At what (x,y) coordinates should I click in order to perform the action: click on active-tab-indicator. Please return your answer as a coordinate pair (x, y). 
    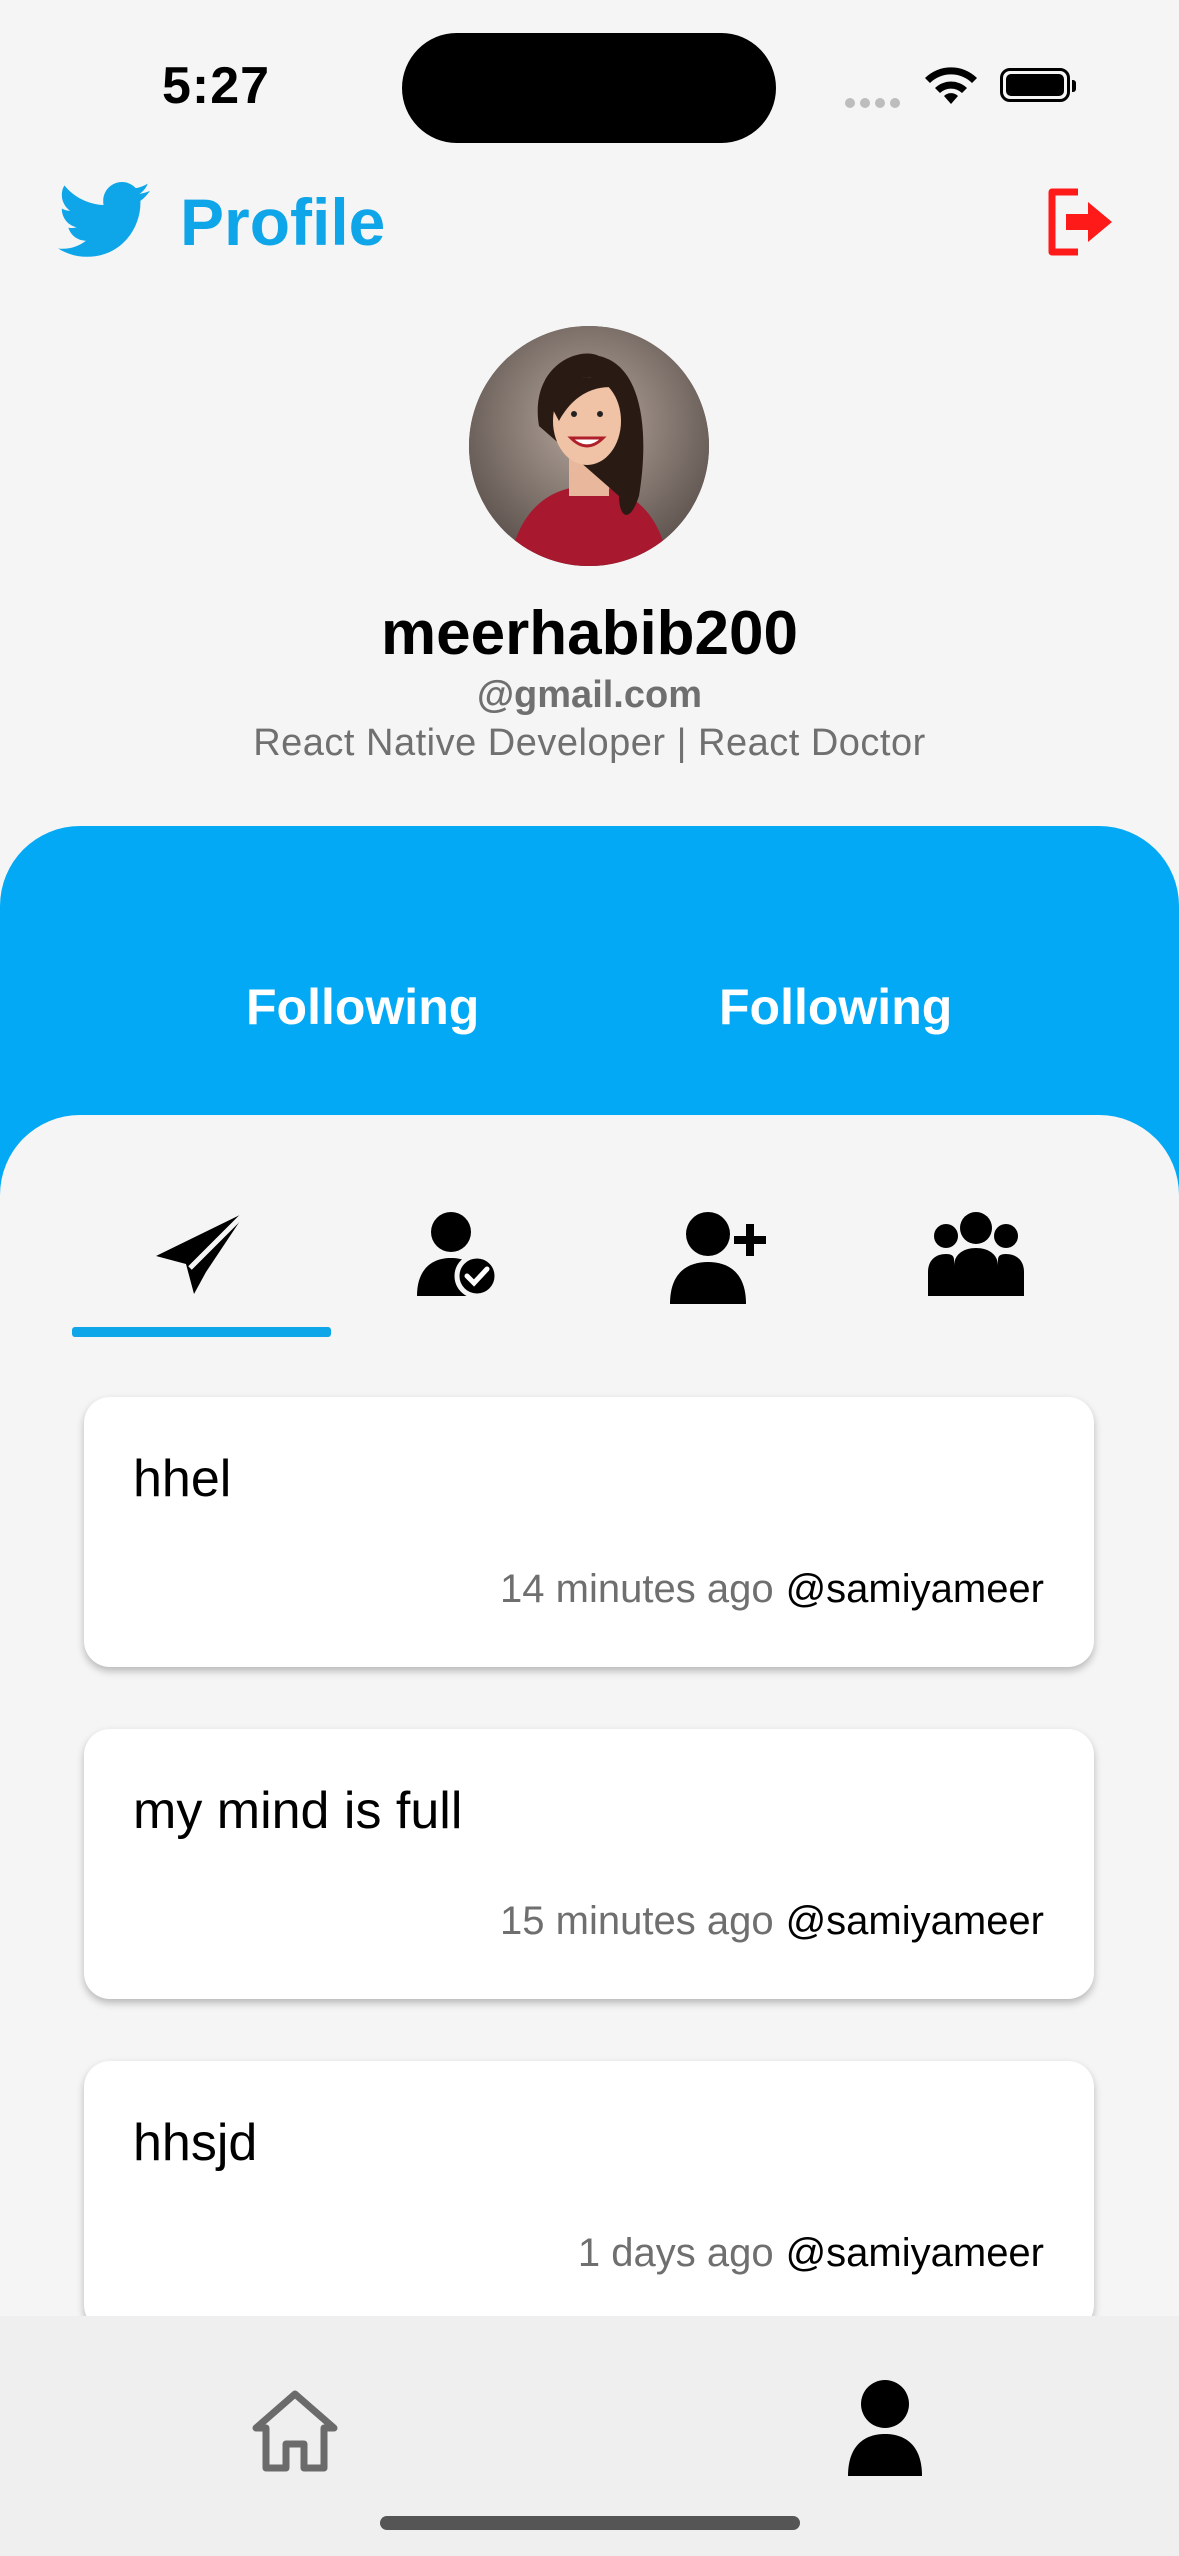
    Looking at the image, I should click on (201, 1332).